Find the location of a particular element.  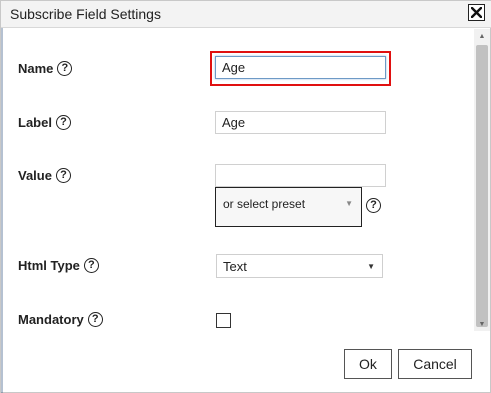

dialog-title: Subscribe Field Settings is located at coordinates (85, 14).